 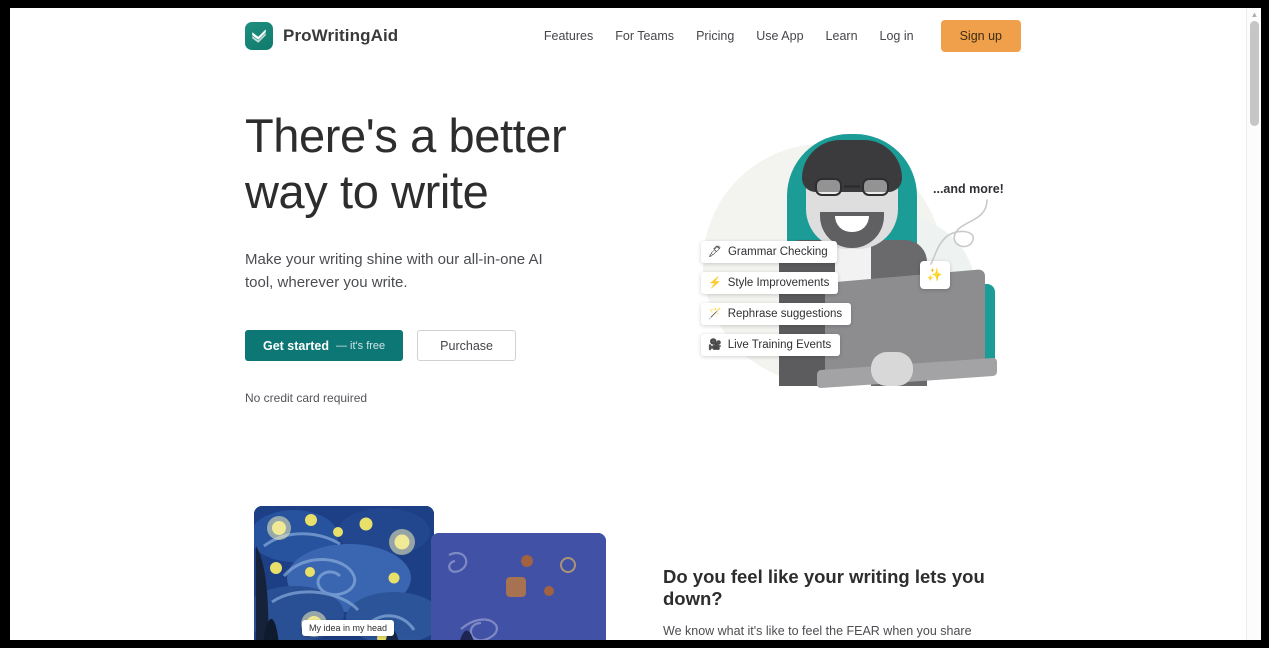 What do you see at coordinates (778, 283) in the screenshot?
I see `feature-chip-label: Style Improvements` at bounding box center [778, 283].